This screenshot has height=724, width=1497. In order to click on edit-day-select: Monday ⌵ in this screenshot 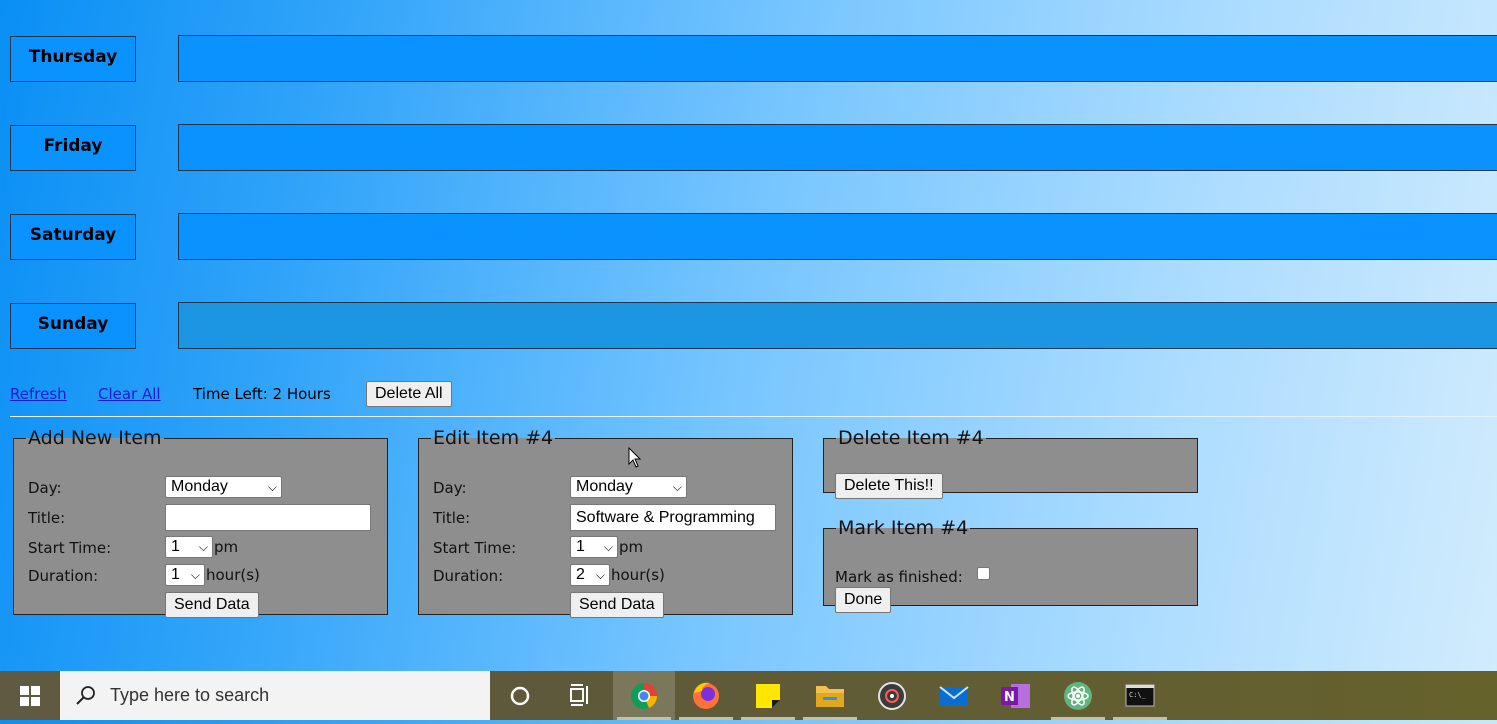, I will do `click(628, 487)`.